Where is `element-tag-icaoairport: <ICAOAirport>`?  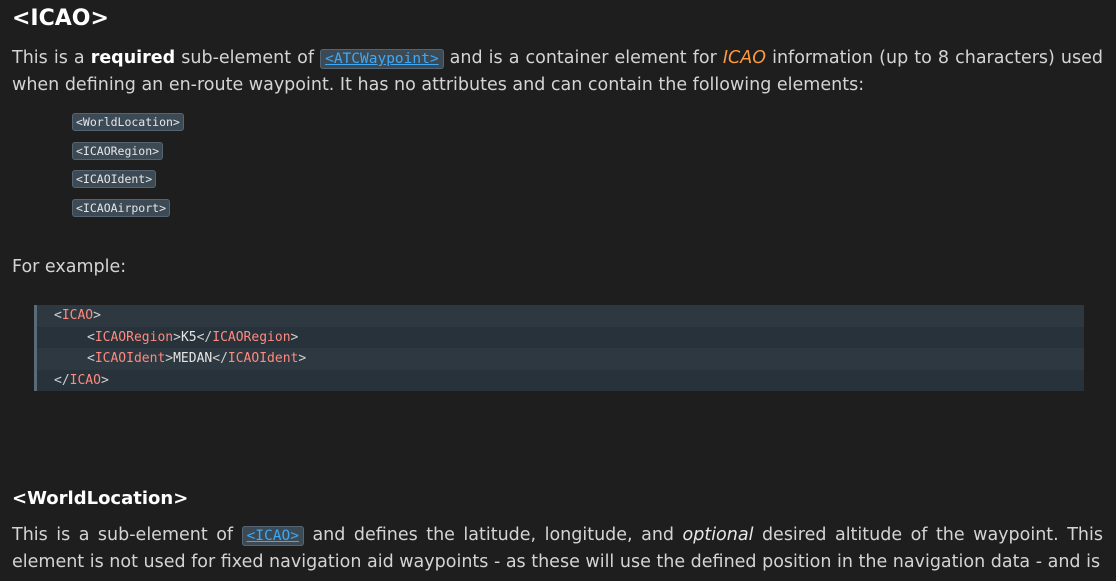
element-tag-icaoairport: <ICAOAirport> is located at coordinates (121, 207).